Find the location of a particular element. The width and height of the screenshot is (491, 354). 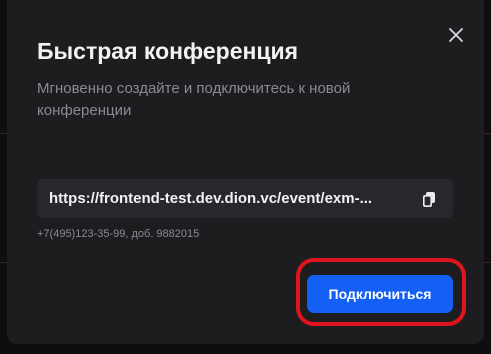

dialog-title: Быстрая конференция is located at coordinates (168, 51).